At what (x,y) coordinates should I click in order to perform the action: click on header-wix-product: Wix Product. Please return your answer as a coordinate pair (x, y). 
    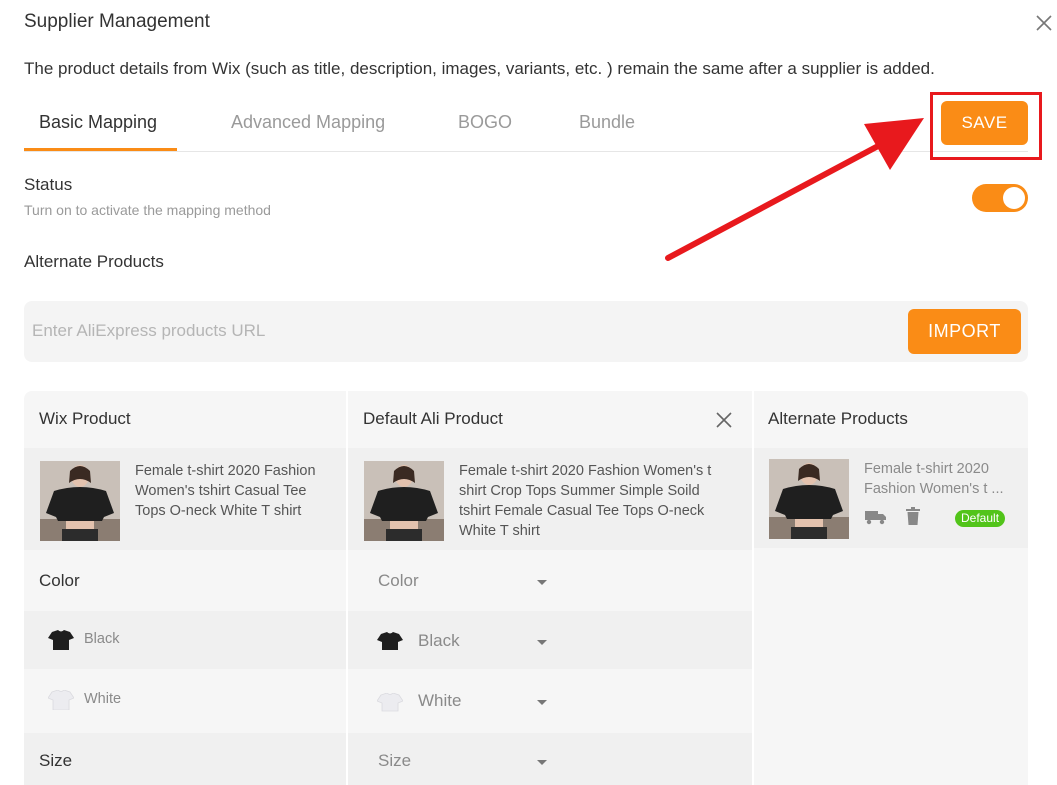
    Looking at the image, I should click on (85, 418).